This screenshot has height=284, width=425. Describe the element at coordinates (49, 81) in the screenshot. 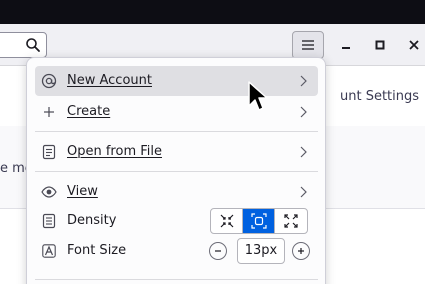

I see `at-sign-icon` at that location.